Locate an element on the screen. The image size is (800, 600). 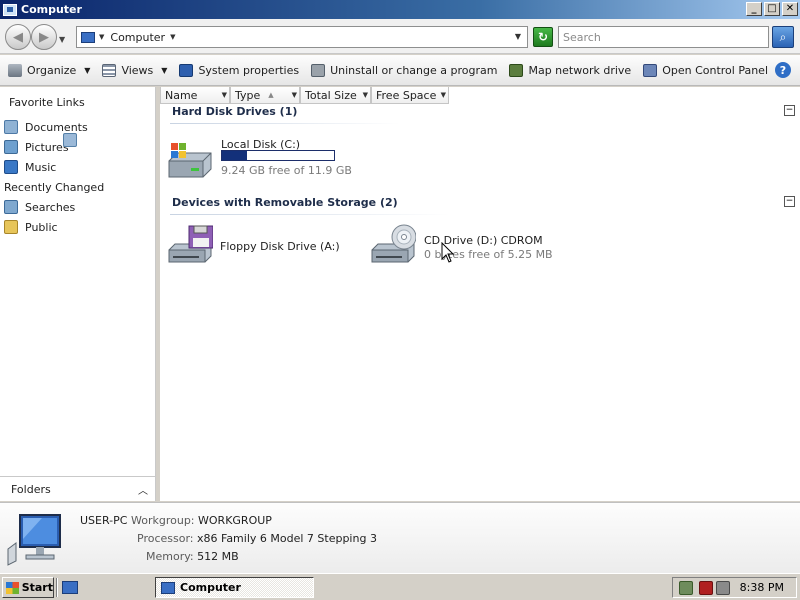
sidebar-item-music: Music is located at coordinates (79, 167).